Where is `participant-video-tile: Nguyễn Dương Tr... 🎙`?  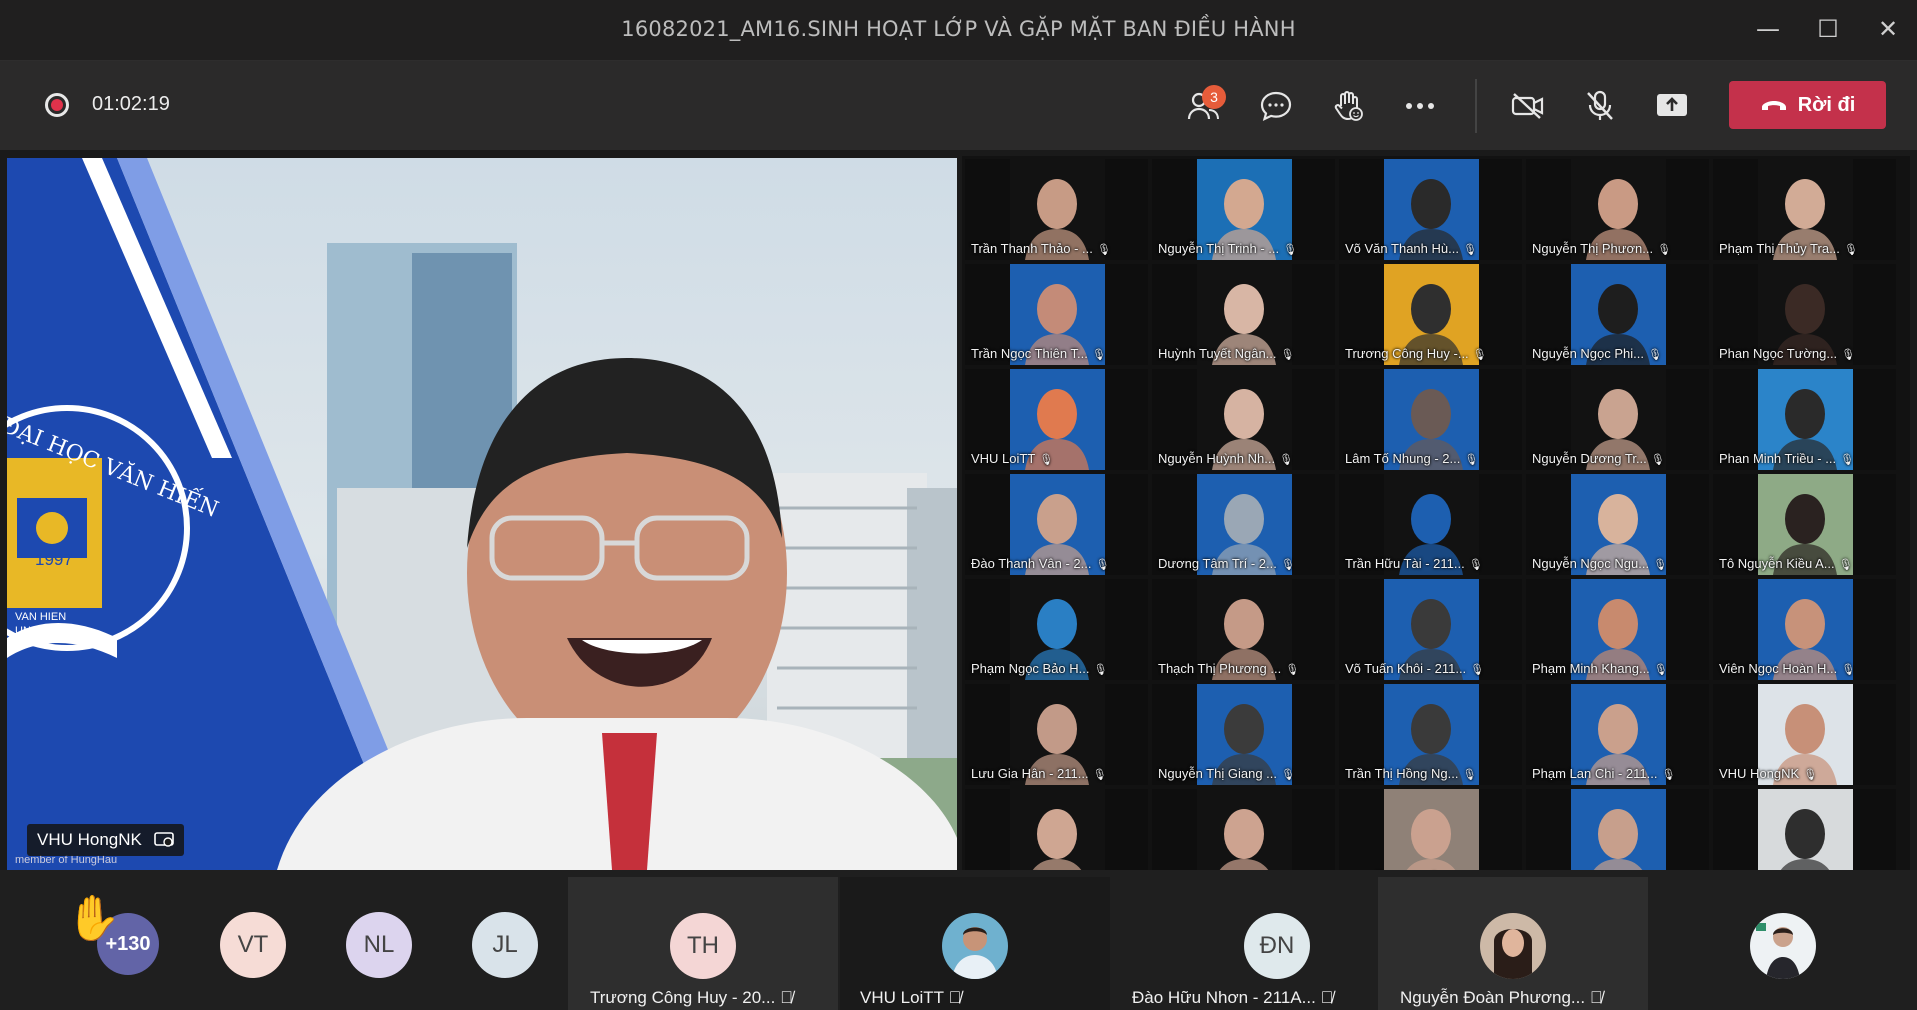 participant-video-tile: Nguyễn Dương Tr... 🎙 is located at coordinates (1617, 419).